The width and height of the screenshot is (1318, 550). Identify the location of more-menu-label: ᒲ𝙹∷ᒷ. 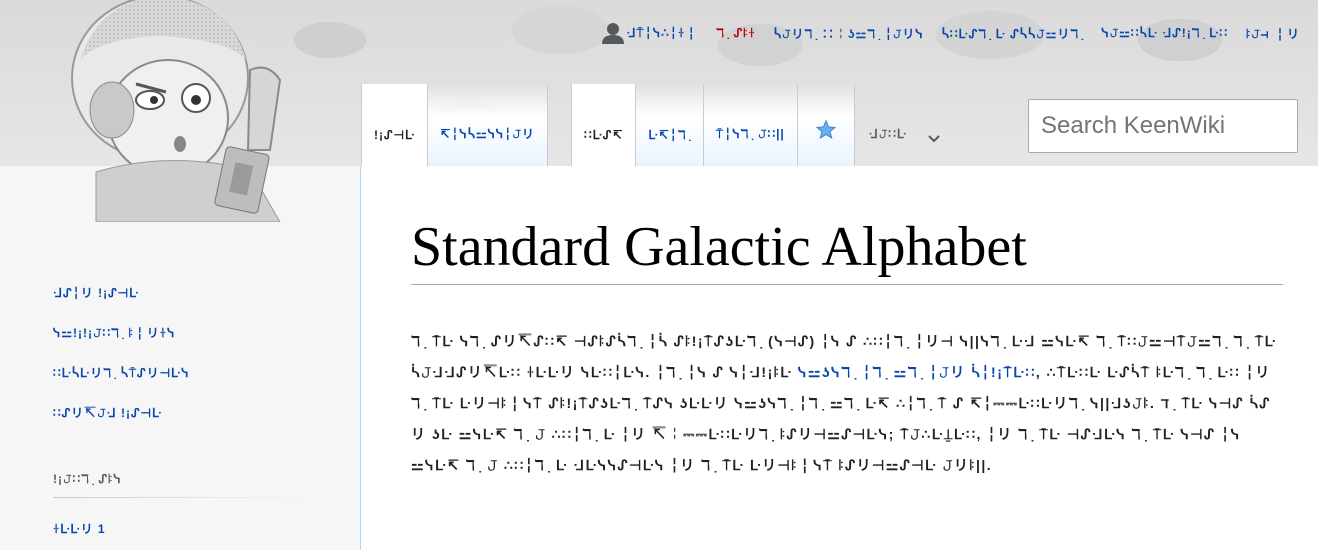
(888, 134).